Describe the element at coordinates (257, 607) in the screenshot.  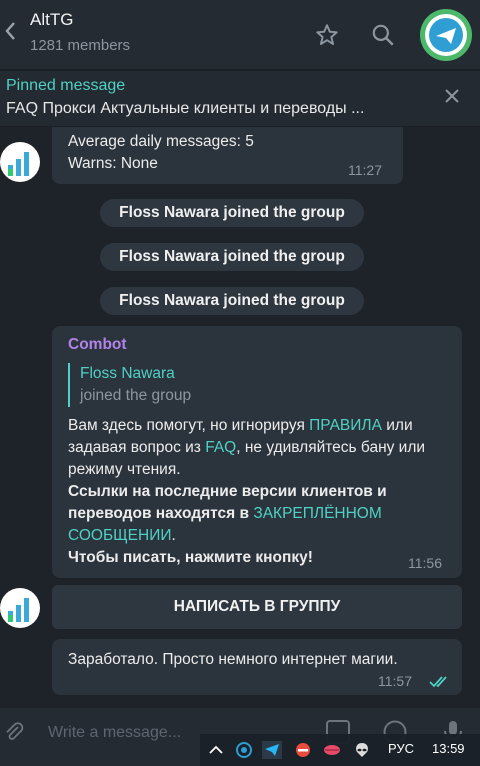
I see `write-to-group-button: НАПИСАТЬ В ГРУППУ` at that location.